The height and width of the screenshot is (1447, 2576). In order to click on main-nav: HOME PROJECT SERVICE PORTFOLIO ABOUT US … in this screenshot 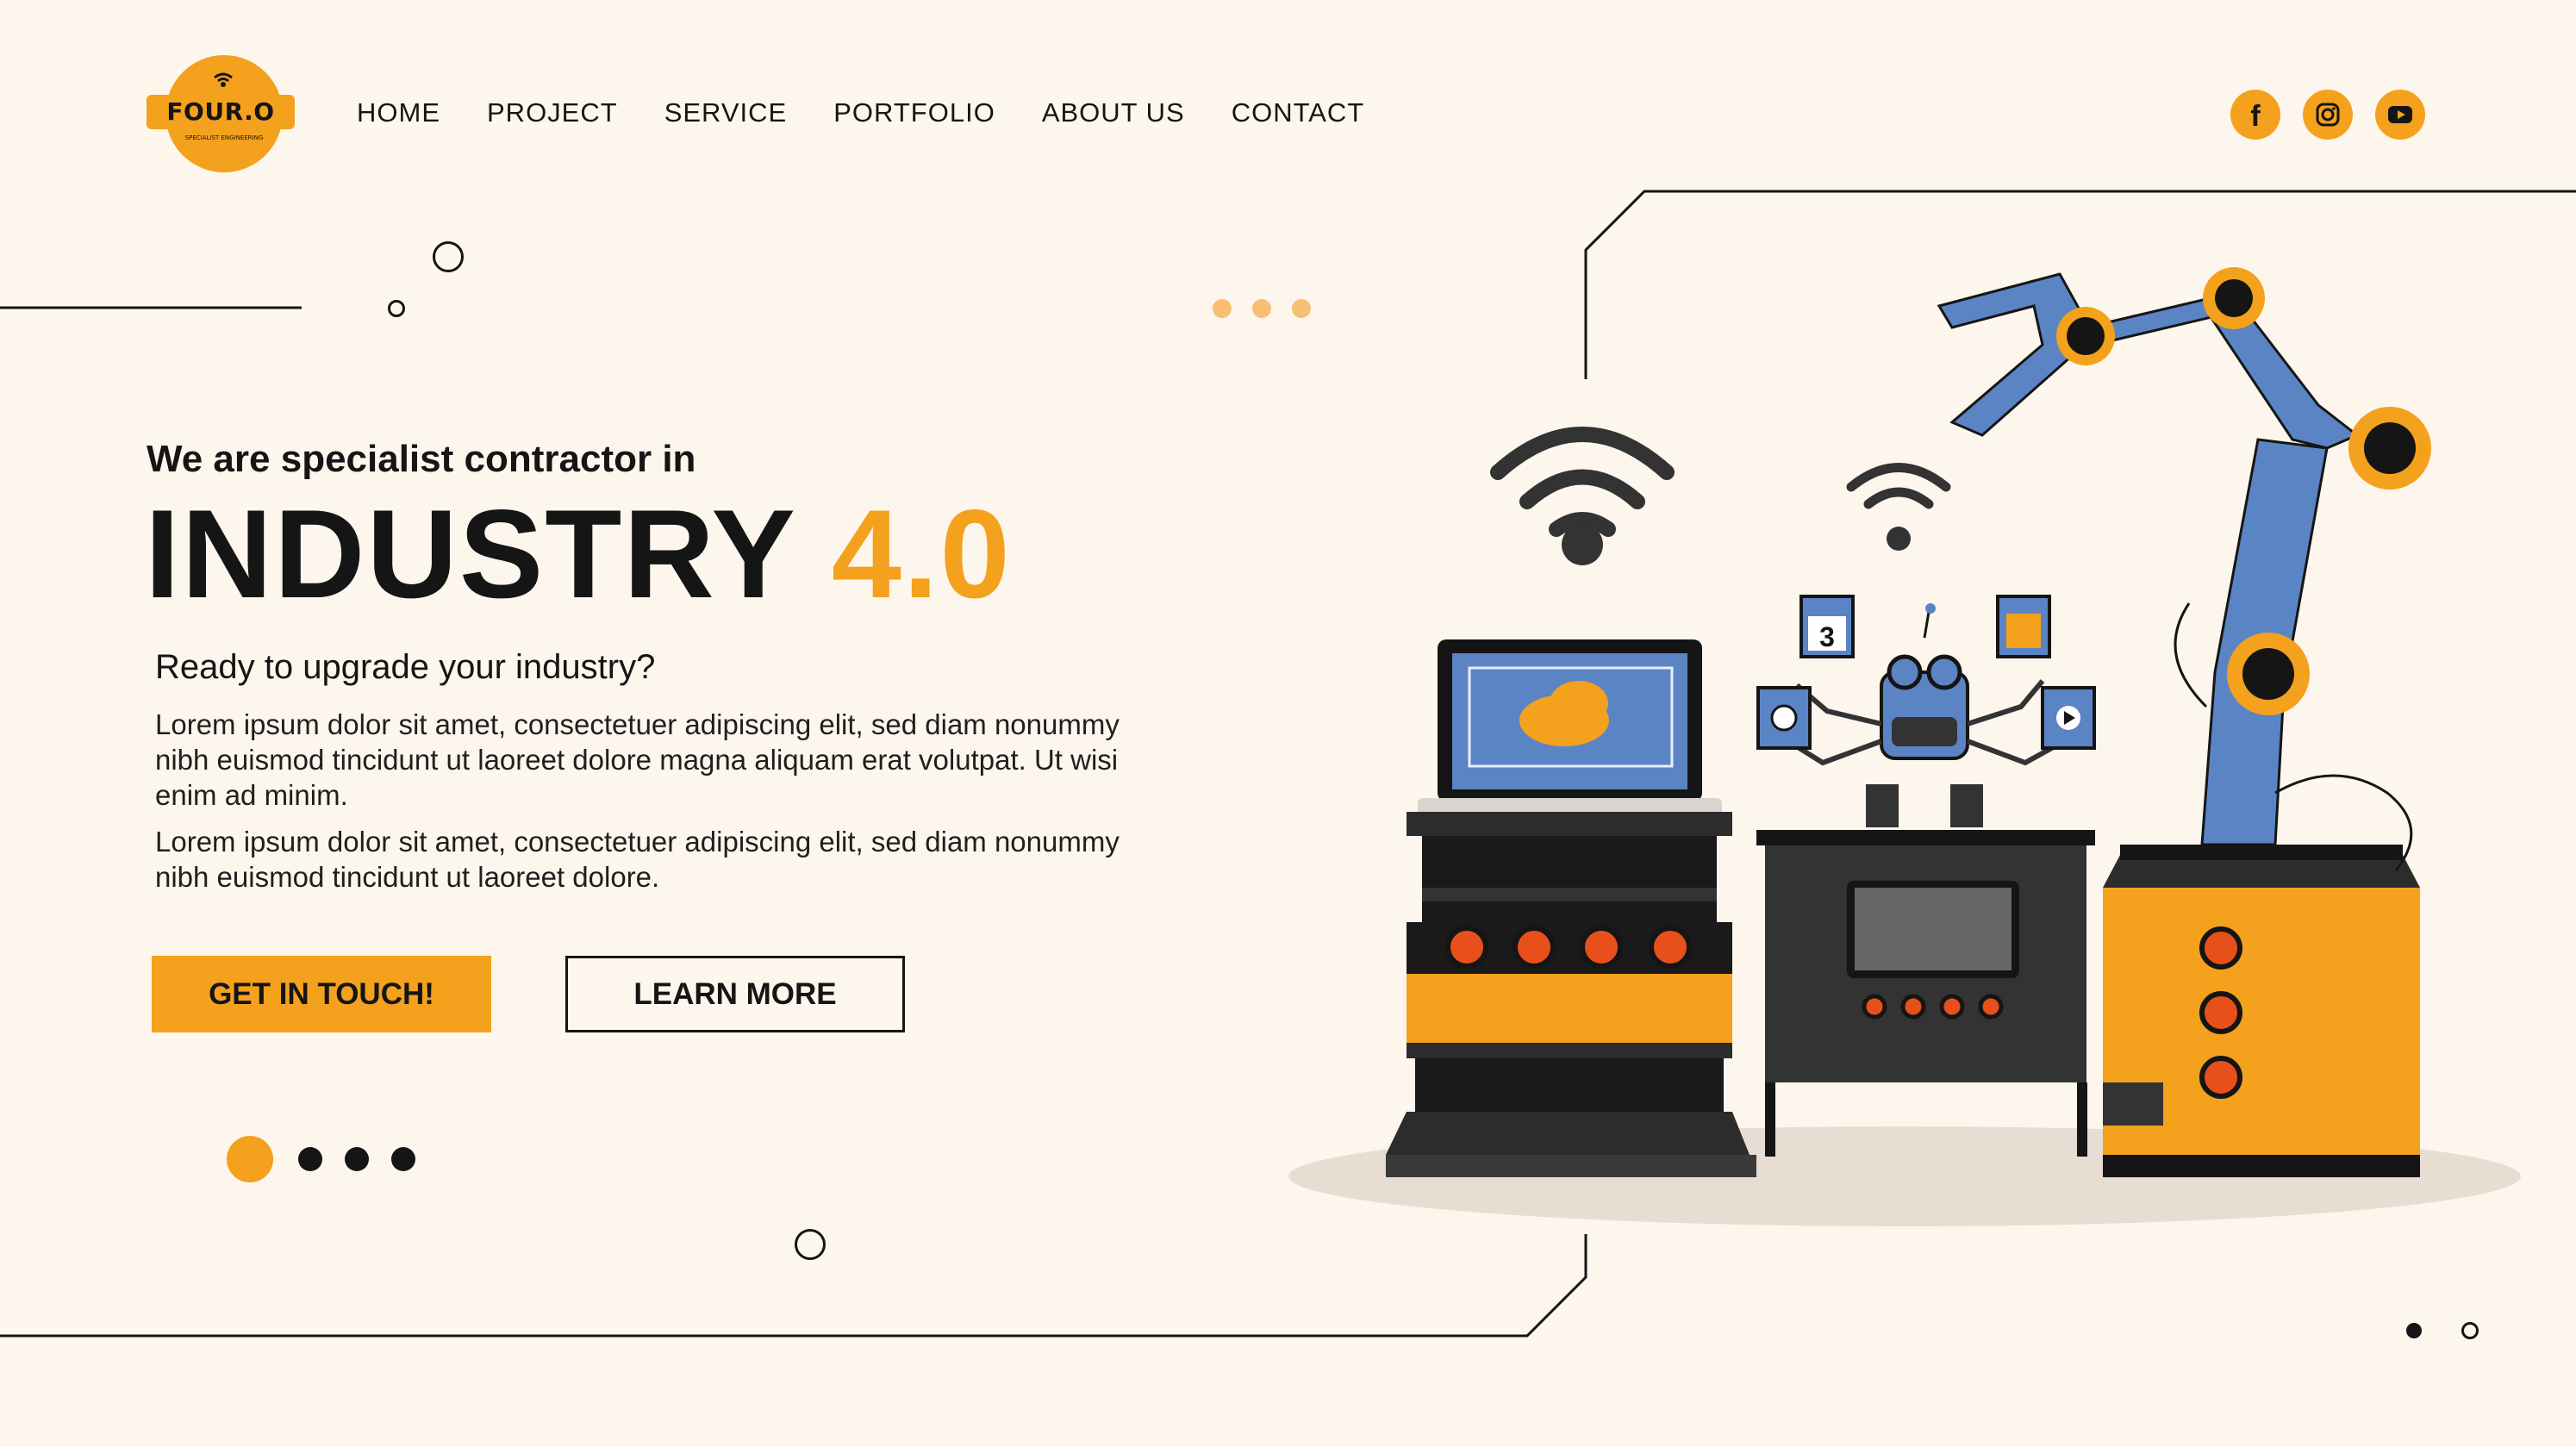, I will do `click(884, 112)`.